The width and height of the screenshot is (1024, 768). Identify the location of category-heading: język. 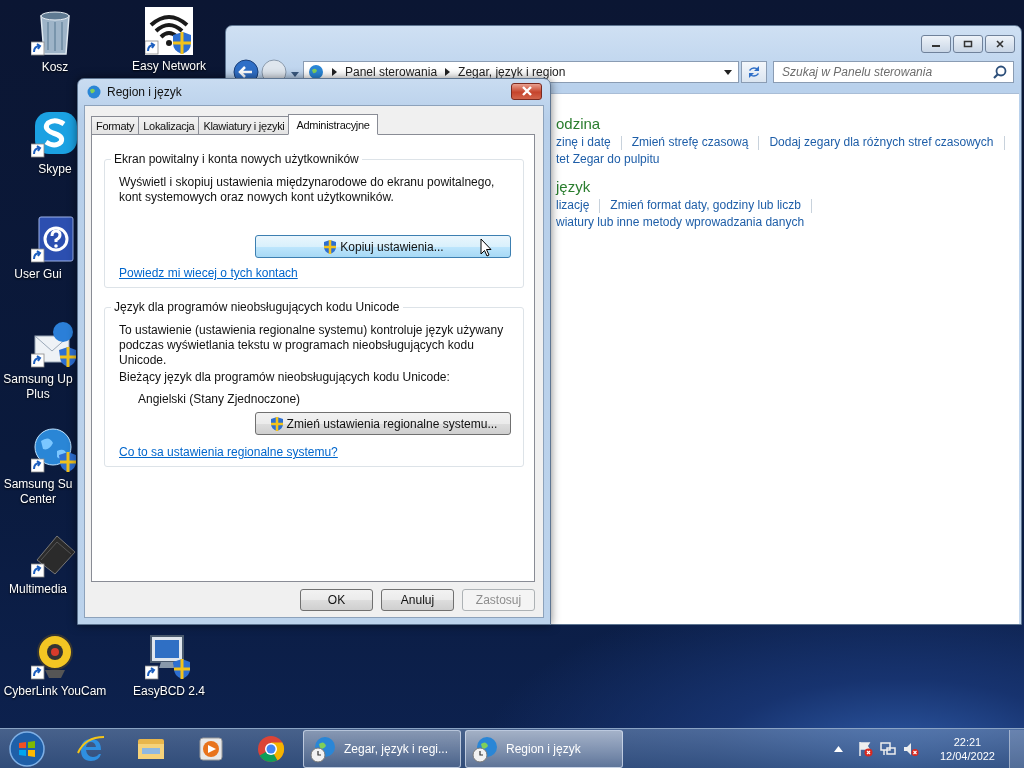
(573, 187).